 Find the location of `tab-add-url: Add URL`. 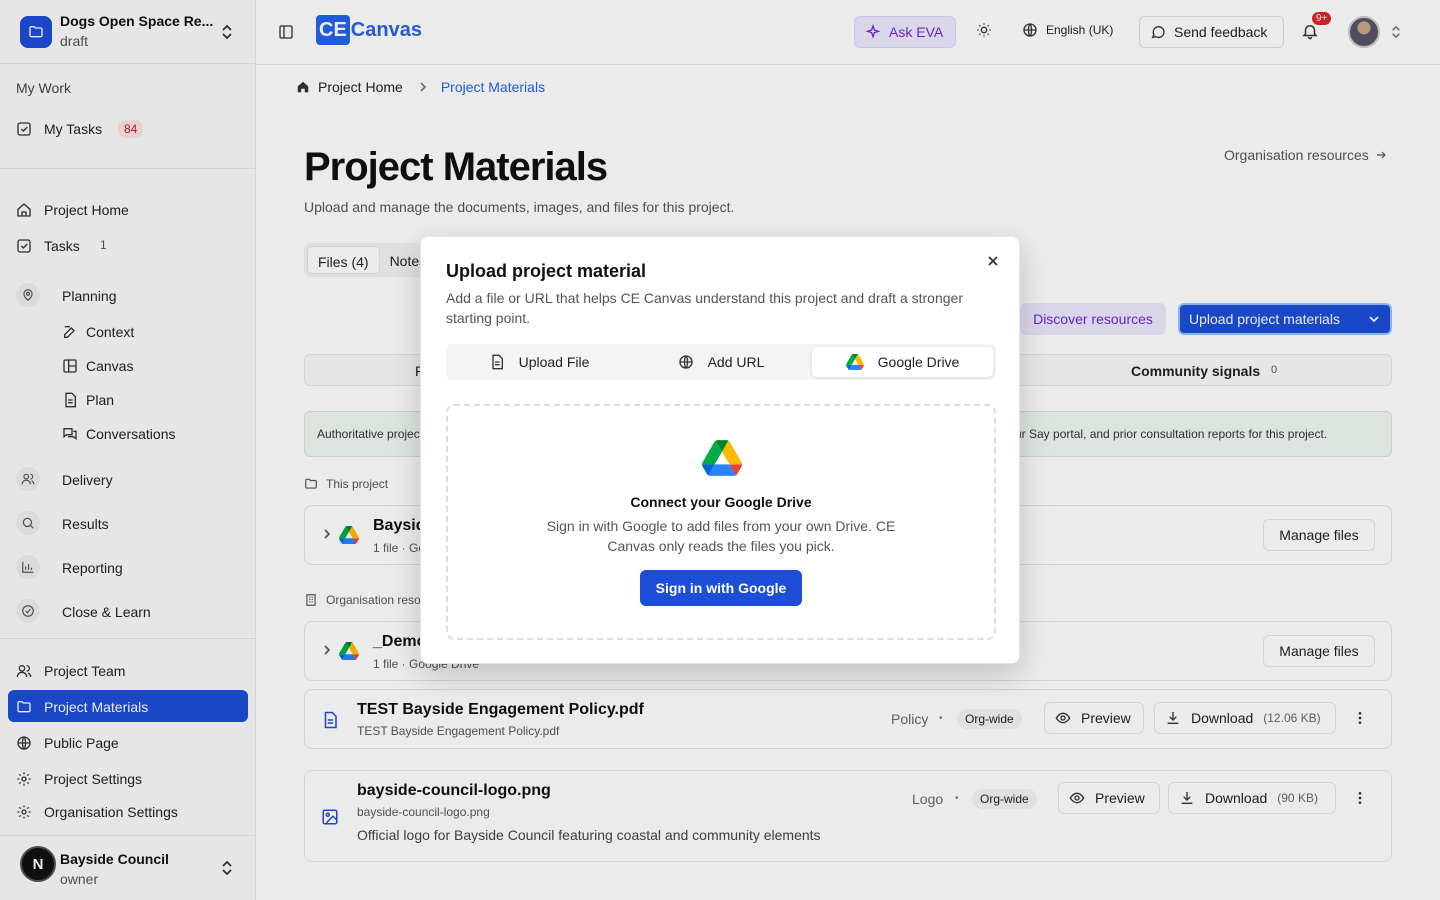

tab-add-url: Add URL is located at coordinates (721, 362).